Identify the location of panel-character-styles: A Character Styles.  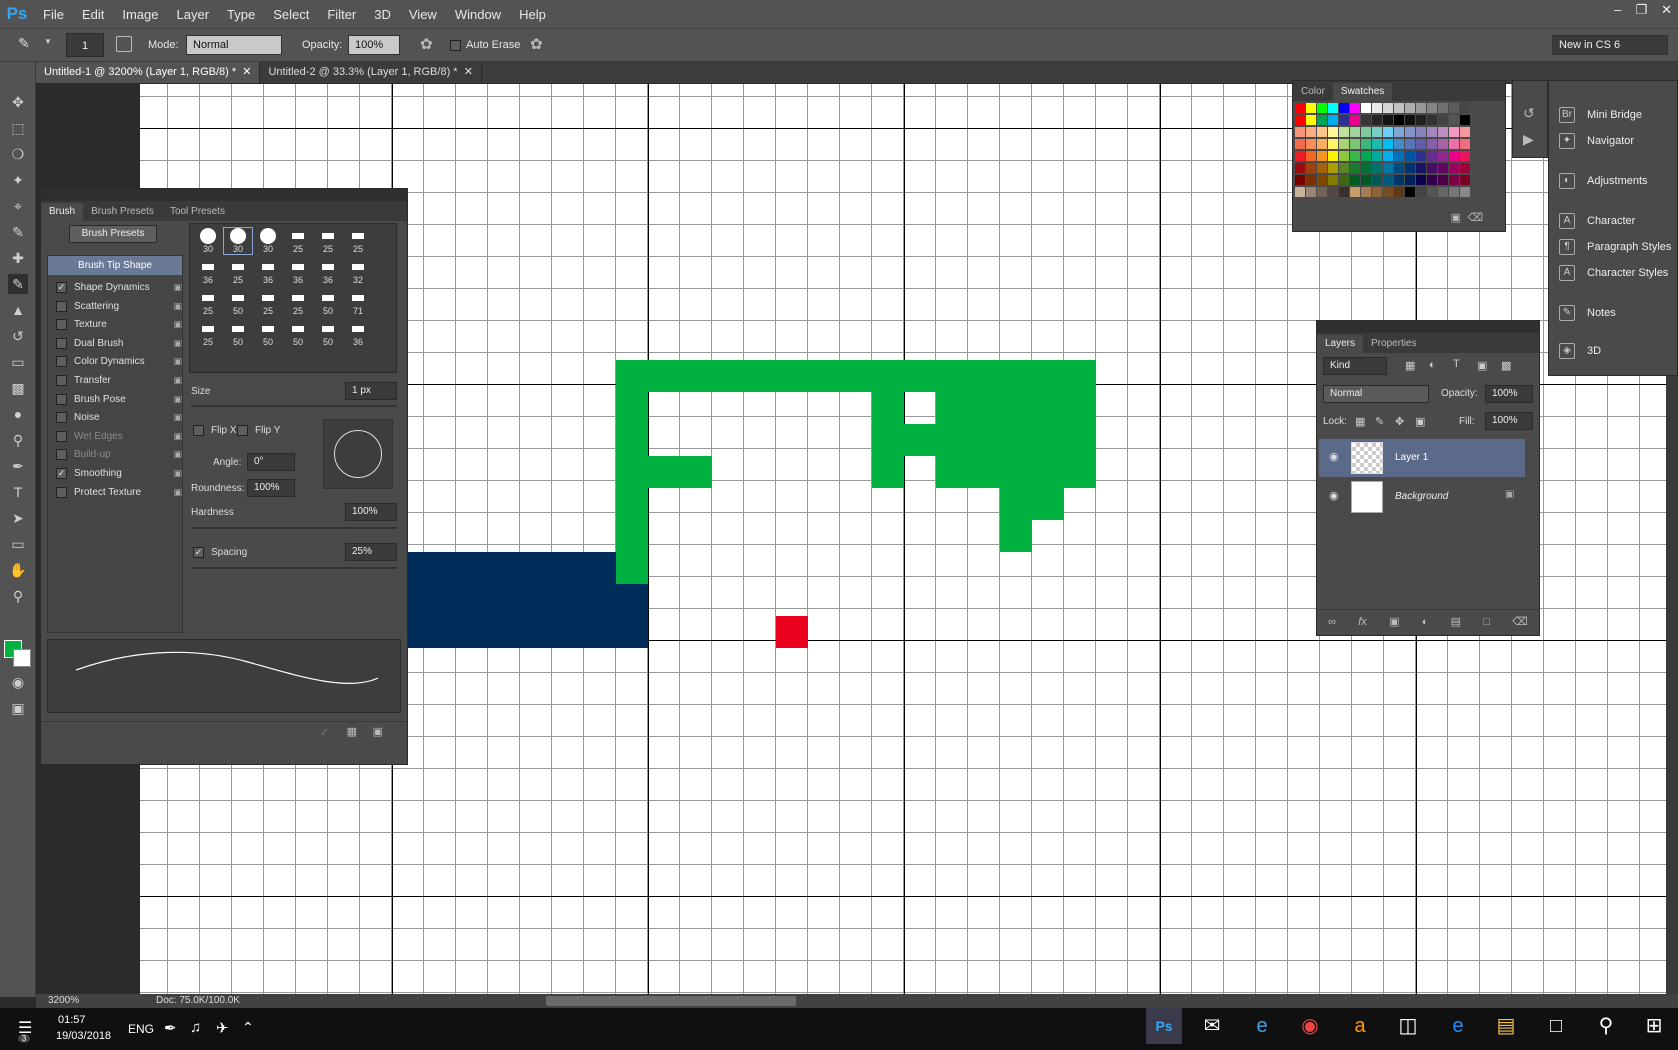
(1613, 273).